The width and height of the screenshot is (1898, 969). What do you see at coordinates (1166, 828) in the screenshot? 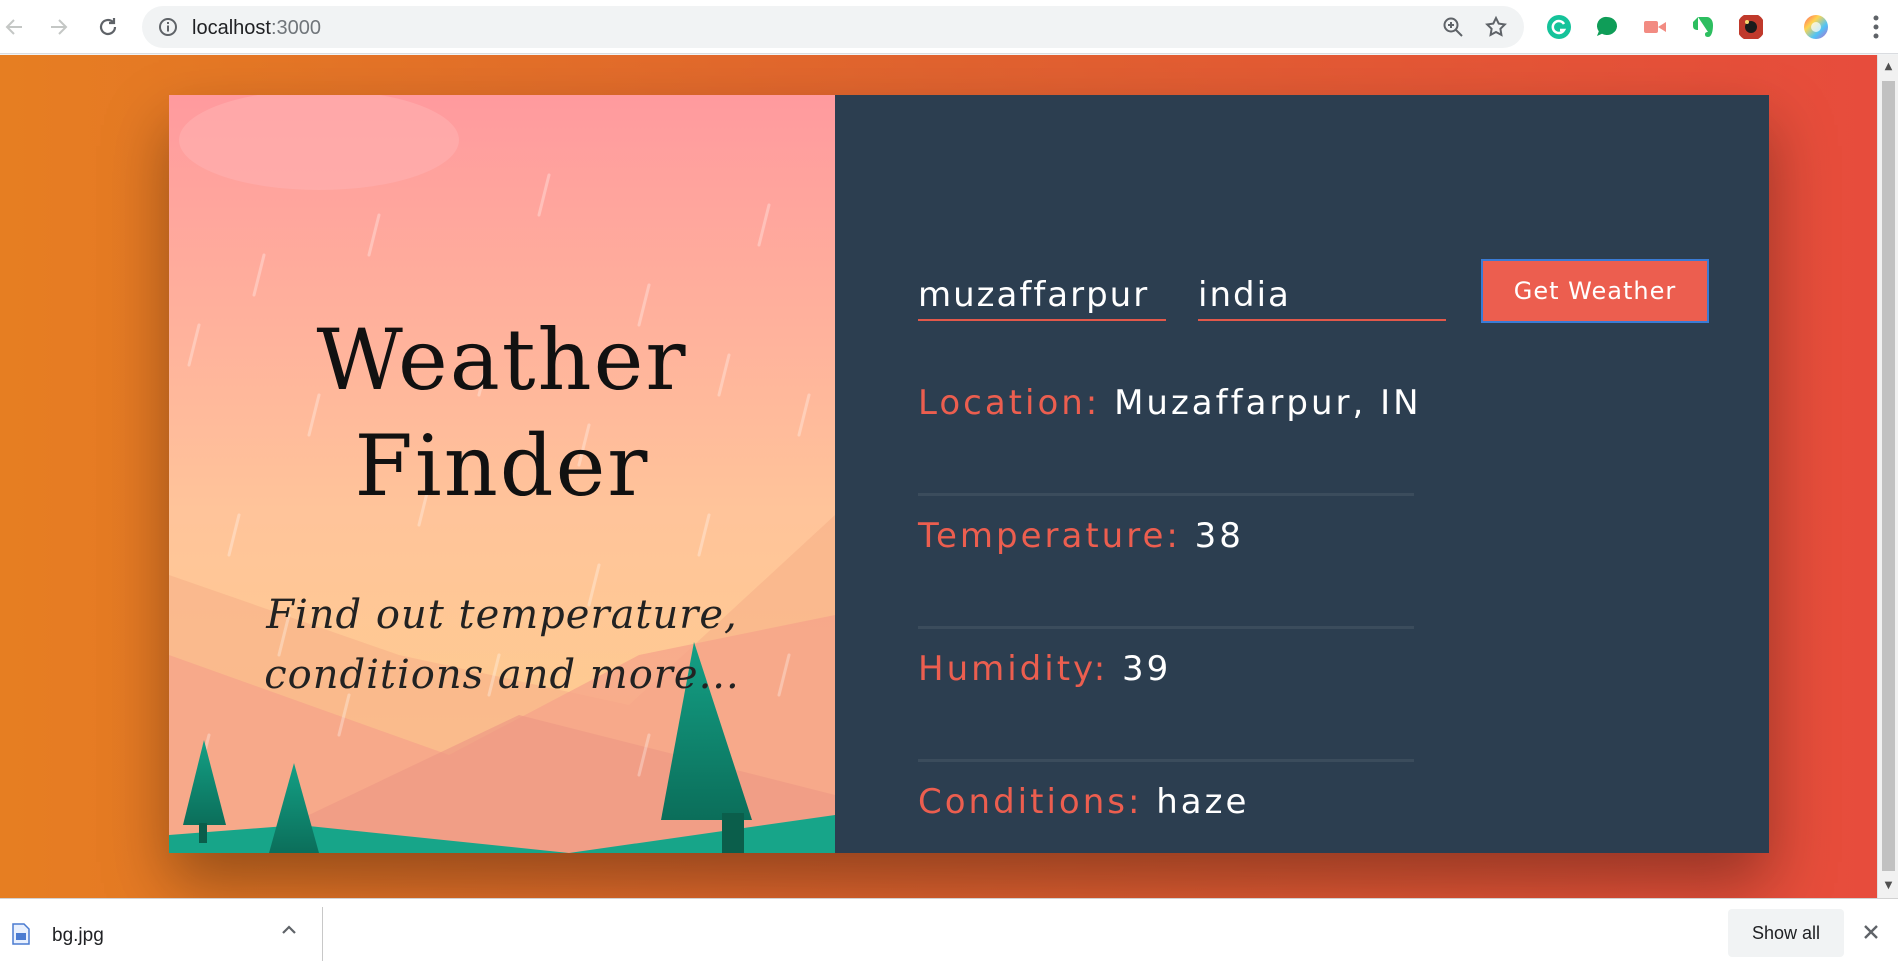
I see `result-conditions: Conditions: haze` at bounding box center [1166, 828].